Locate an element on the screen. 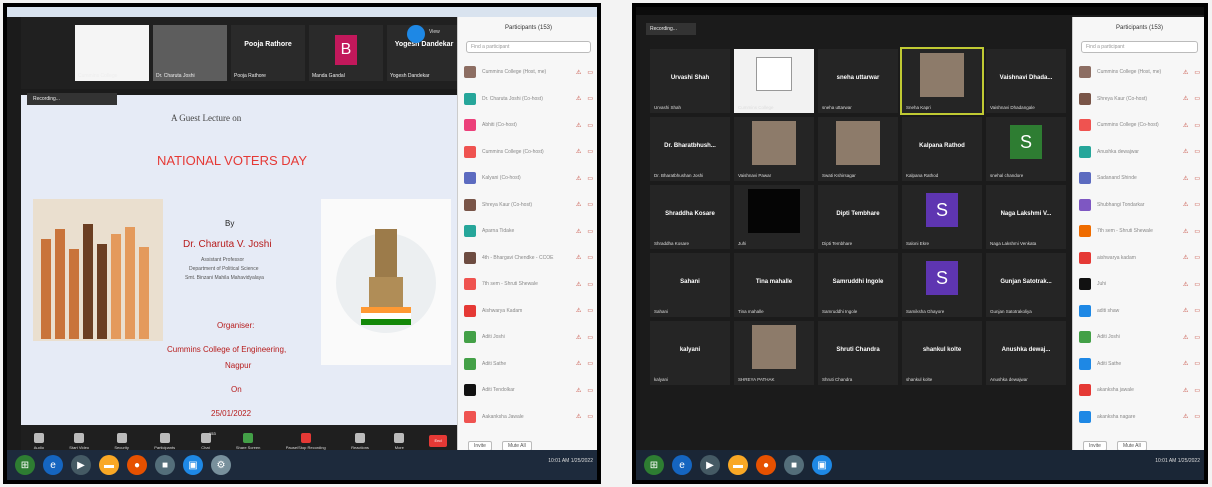 Image resolution: width=1212 pixels, height=487 pixels. settings-icon: ⚙ is located at coordinates (221, 465).